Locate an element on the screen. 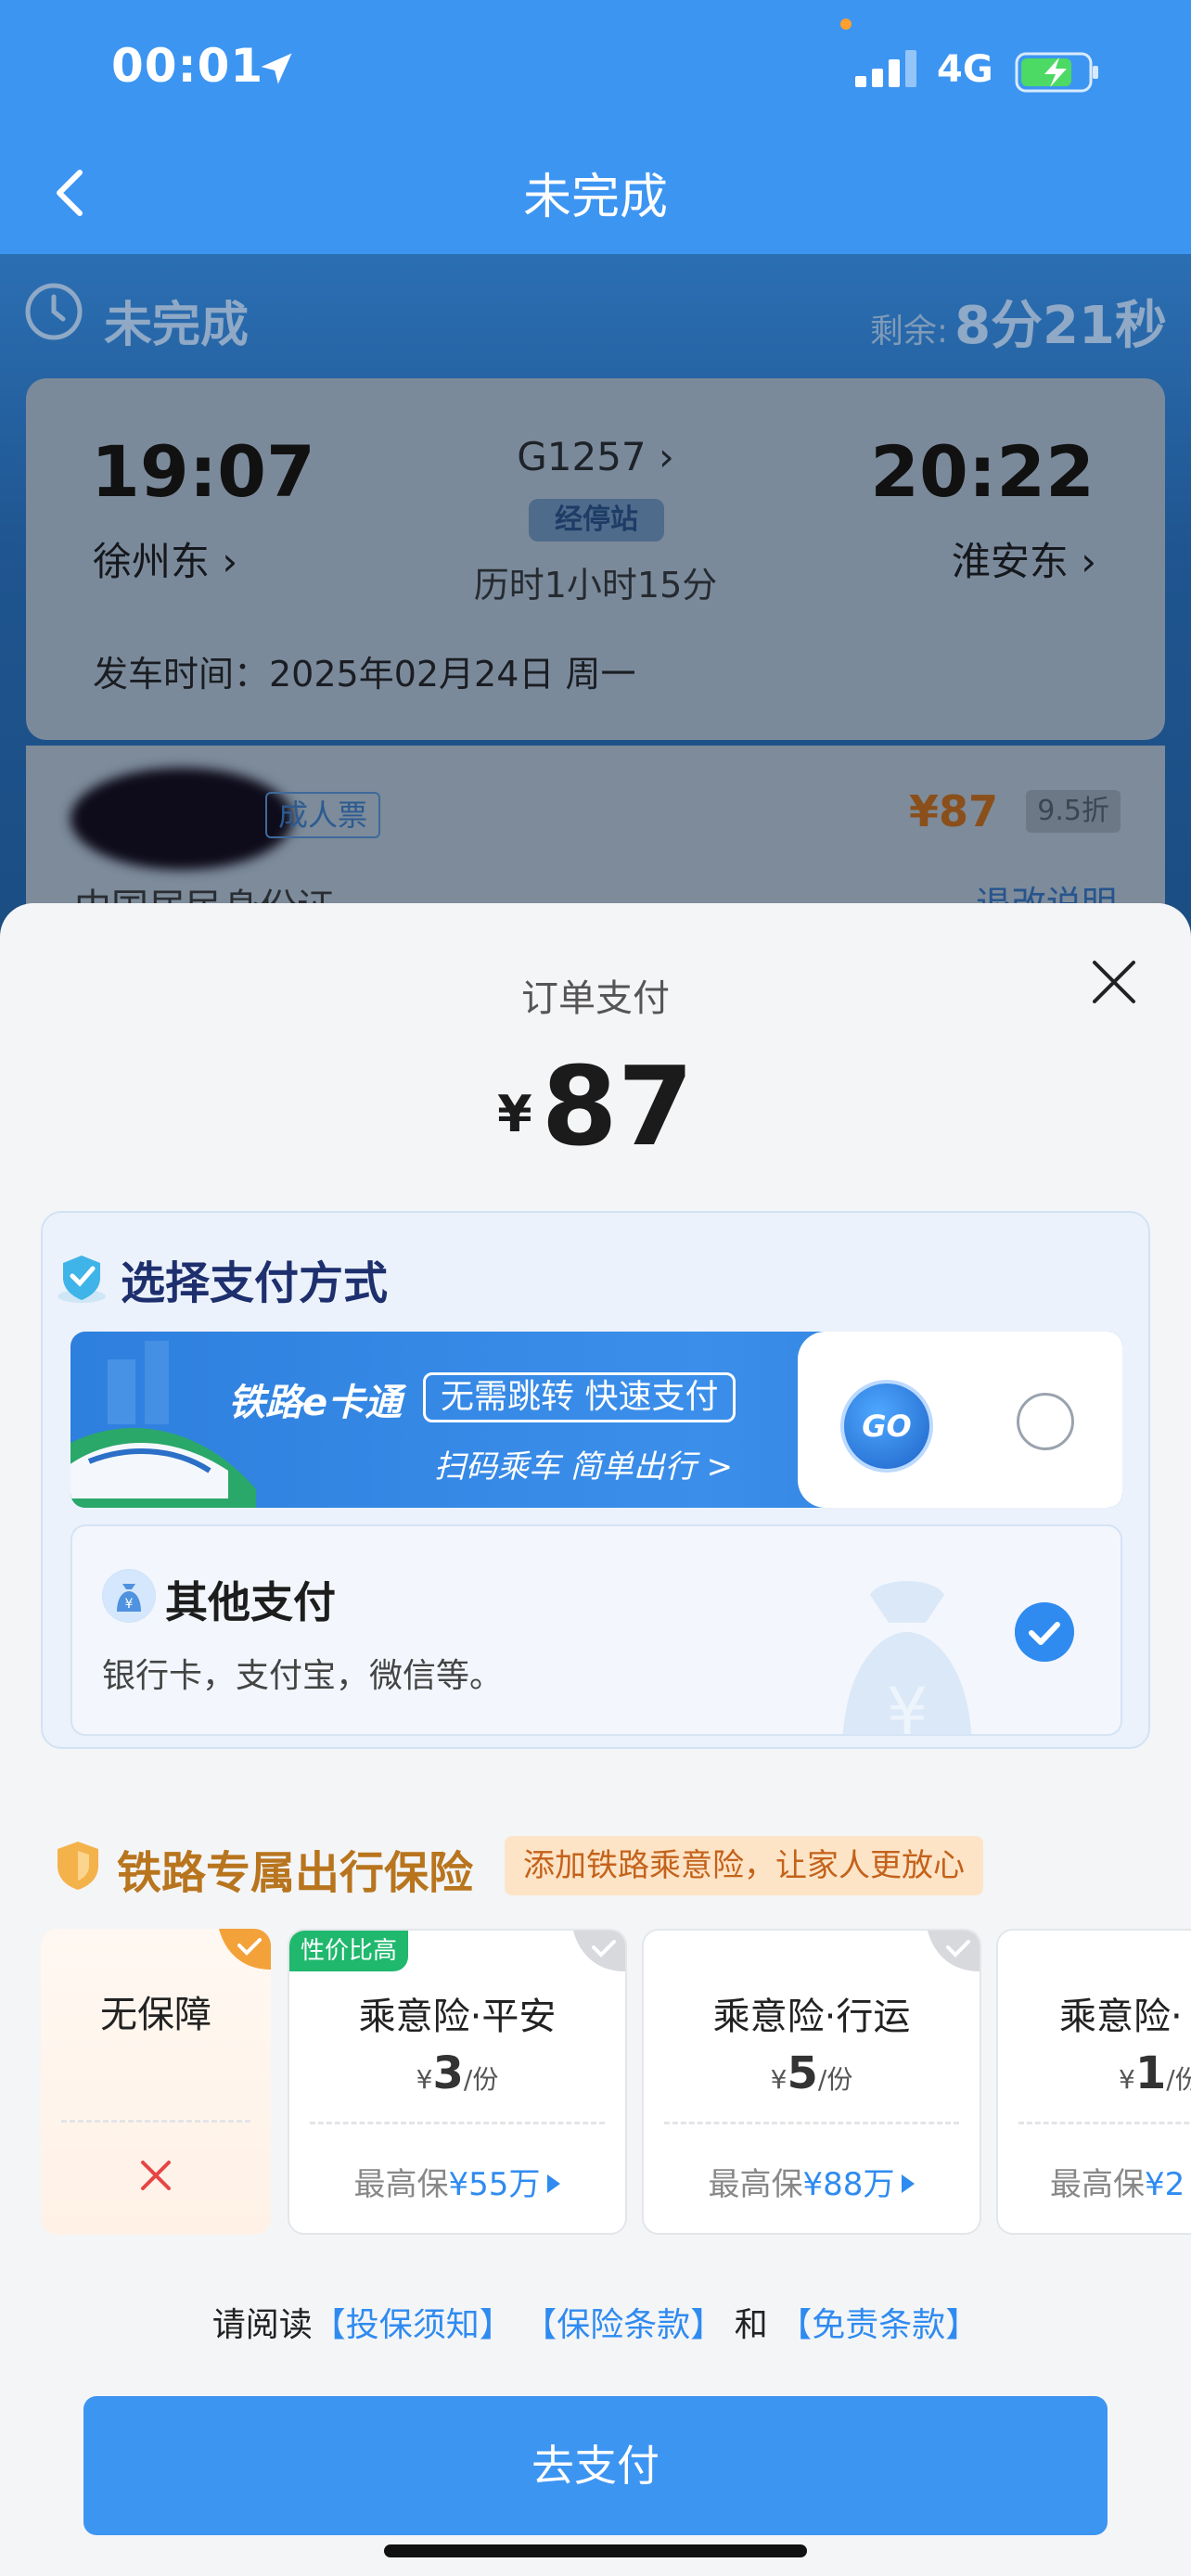 Image resolution: width=1191 pixels, height=2576 pixels. other-payment-option: ¥ ¥ 其他支付 银行卡，支付宝，微信等。 is located at coordinates (596, 1630).